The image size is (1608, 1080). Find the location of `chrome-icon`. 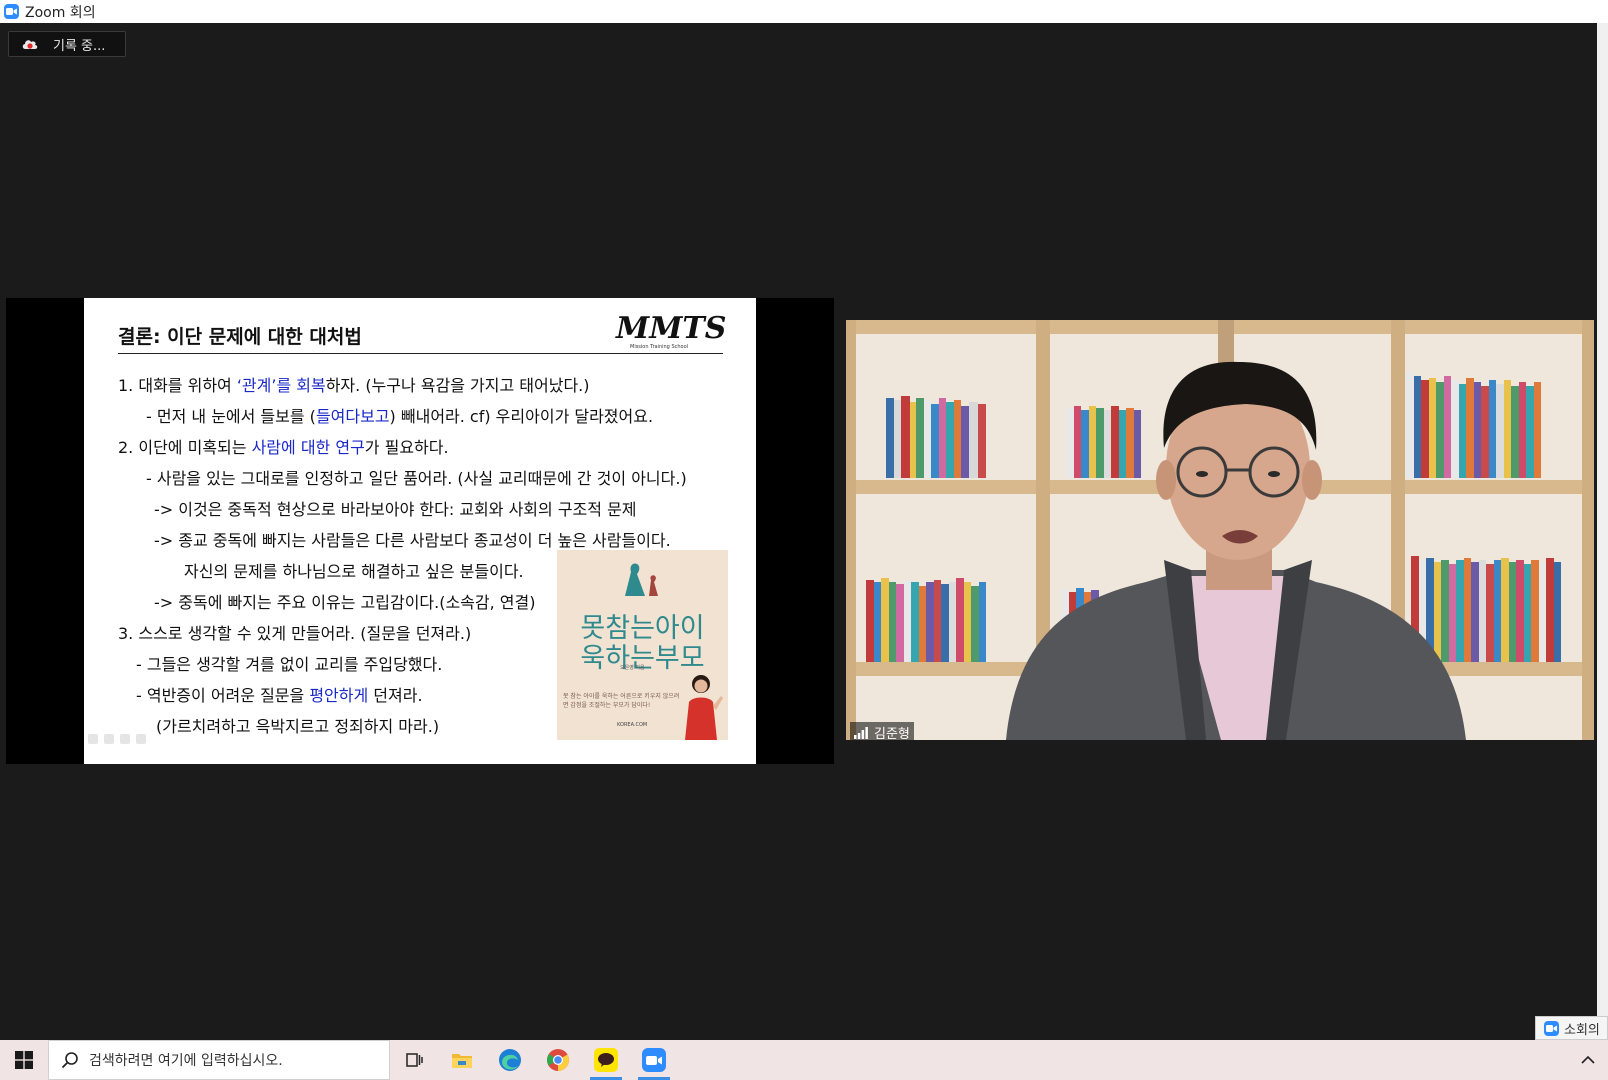

chrome-icon is located at coordinates (558, 1060).